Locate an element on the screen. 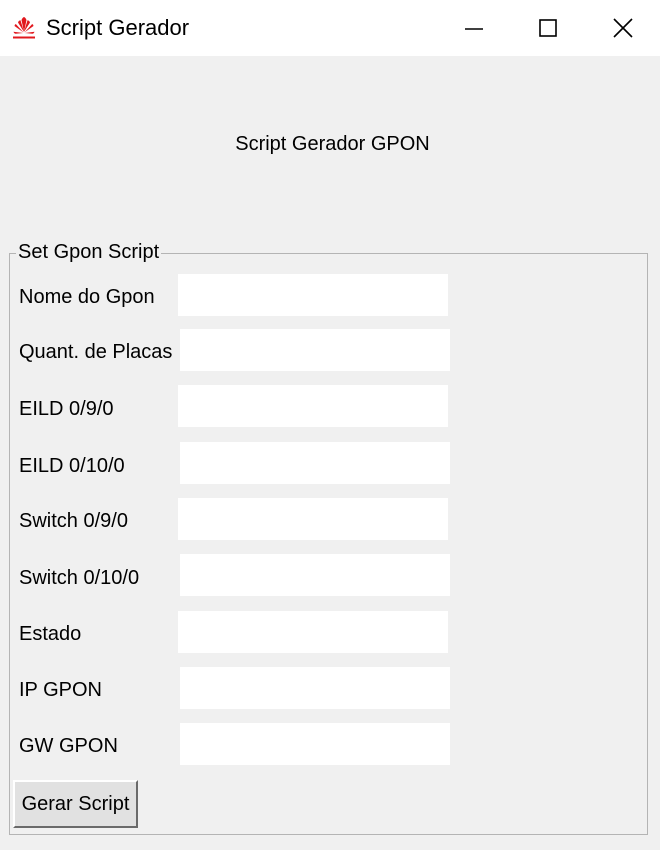  title-bar: Script Gerador is located at coordinates (332, 28).